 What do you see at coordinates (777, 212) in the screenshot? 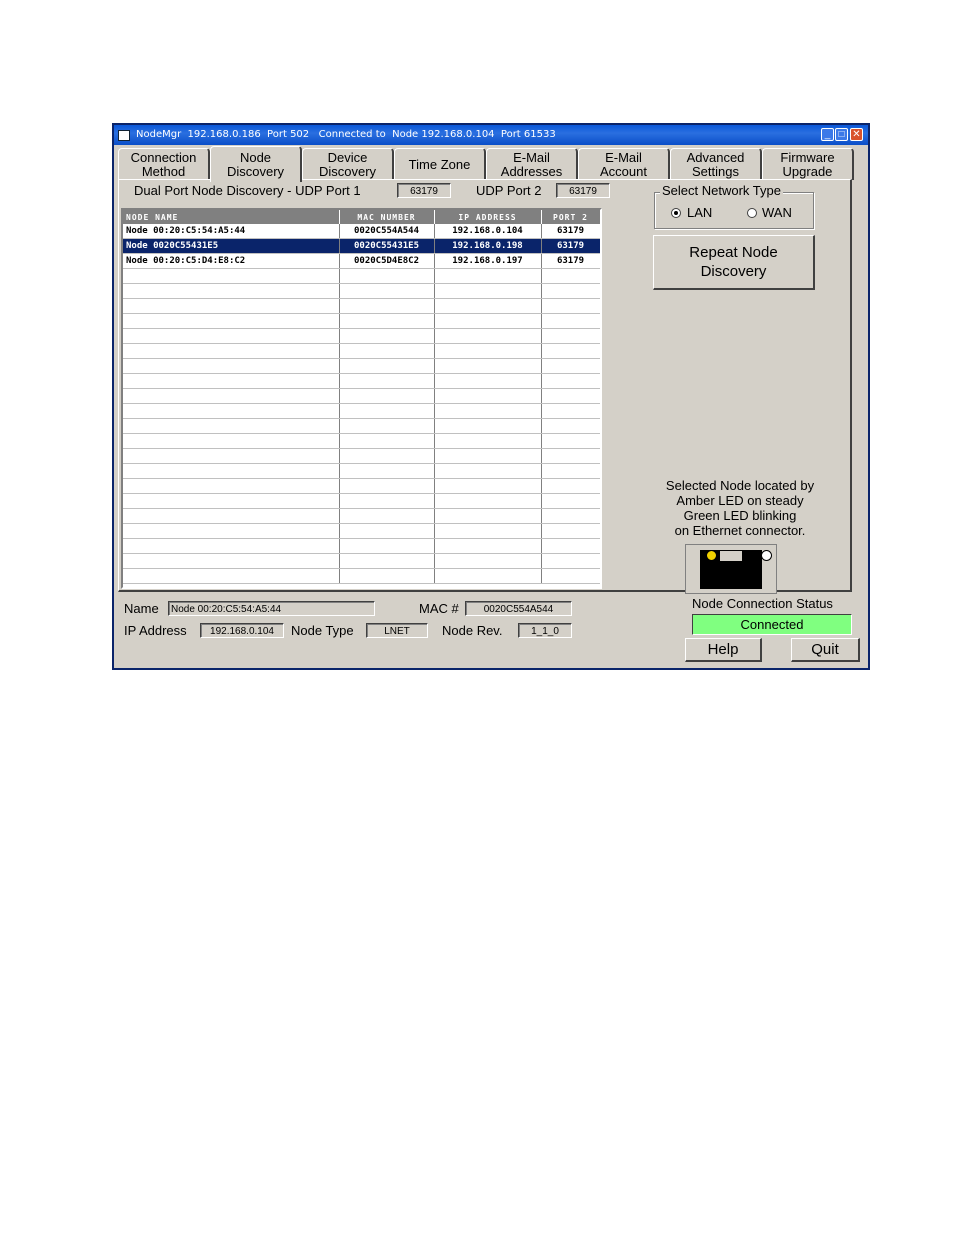
I see `wan-radio-label: WAN` at bounding box center [777, 212].